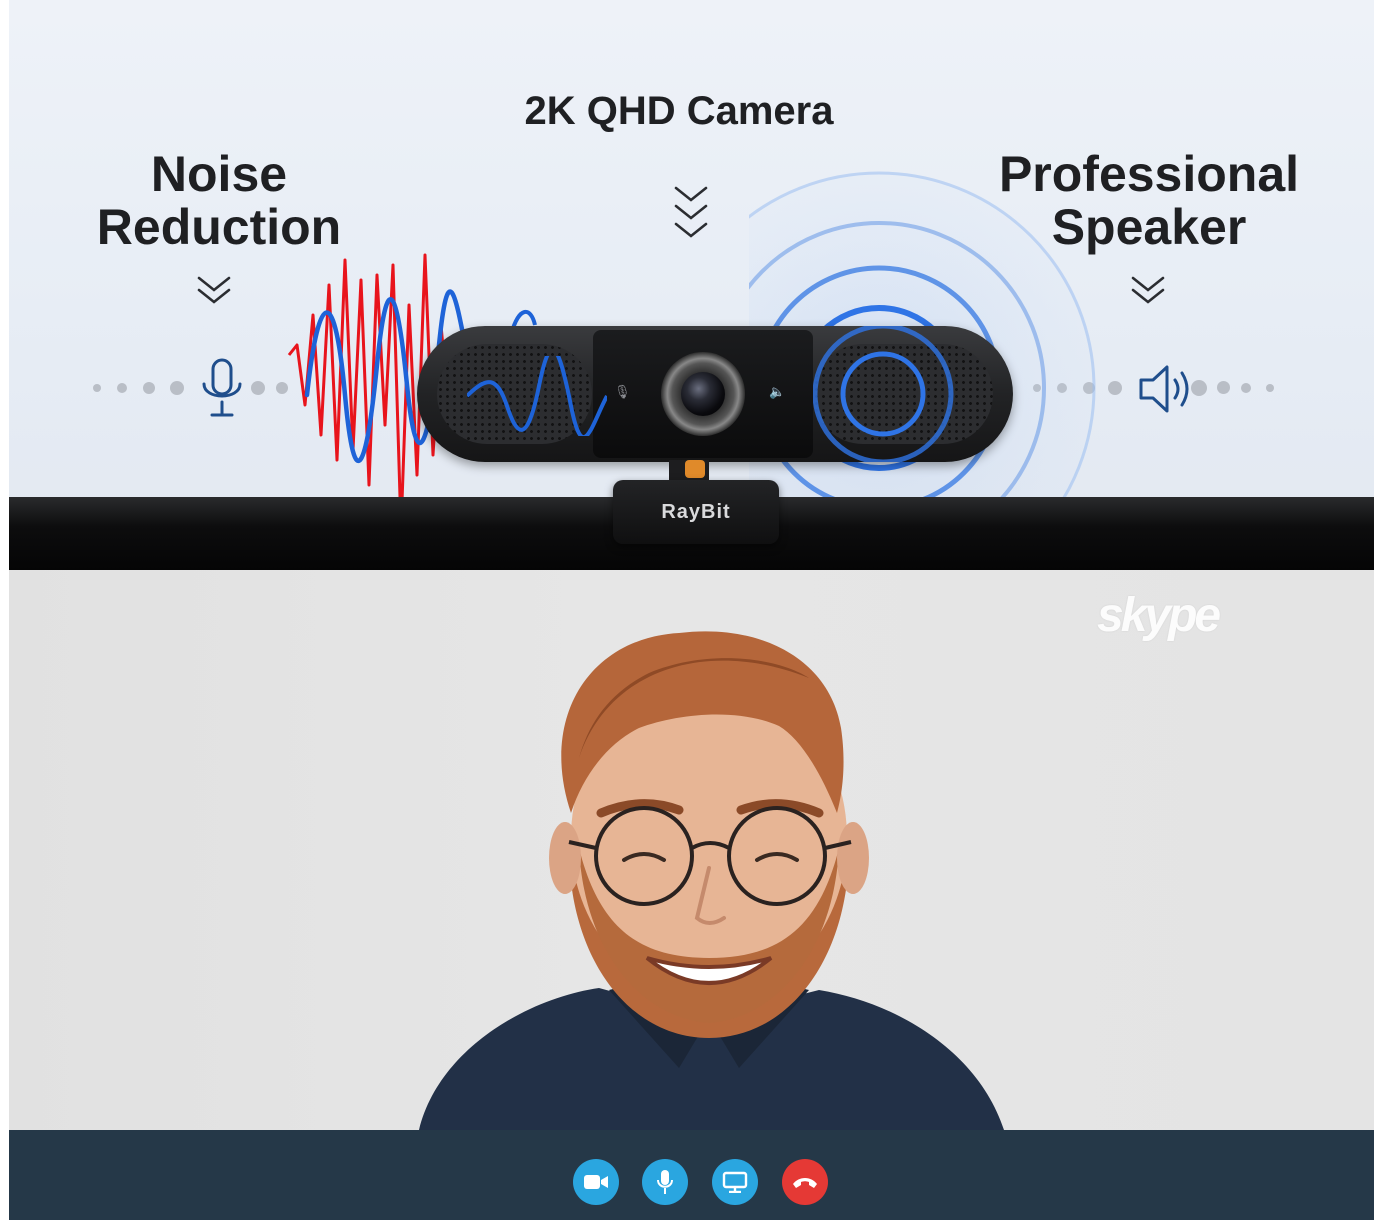 The image size is (1385, 1220). What do you see at coordinates (622, 391) in the screenshot?
I see `small-mic-icon: 🎙` at bounding box center [622, 391].